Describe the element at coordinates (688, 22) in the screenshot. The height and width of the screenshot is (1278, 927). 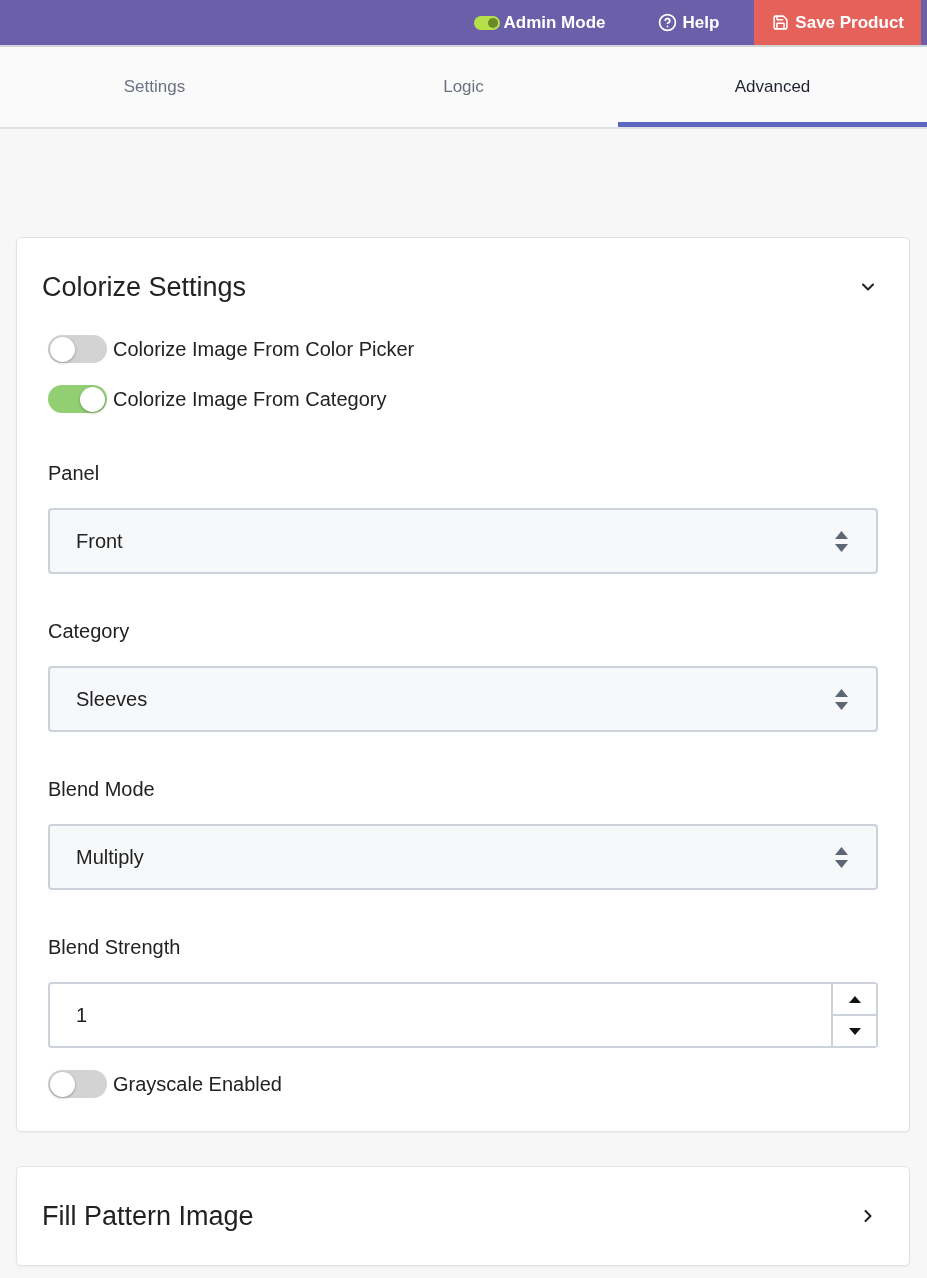
I see `help-button: Help` at that location.